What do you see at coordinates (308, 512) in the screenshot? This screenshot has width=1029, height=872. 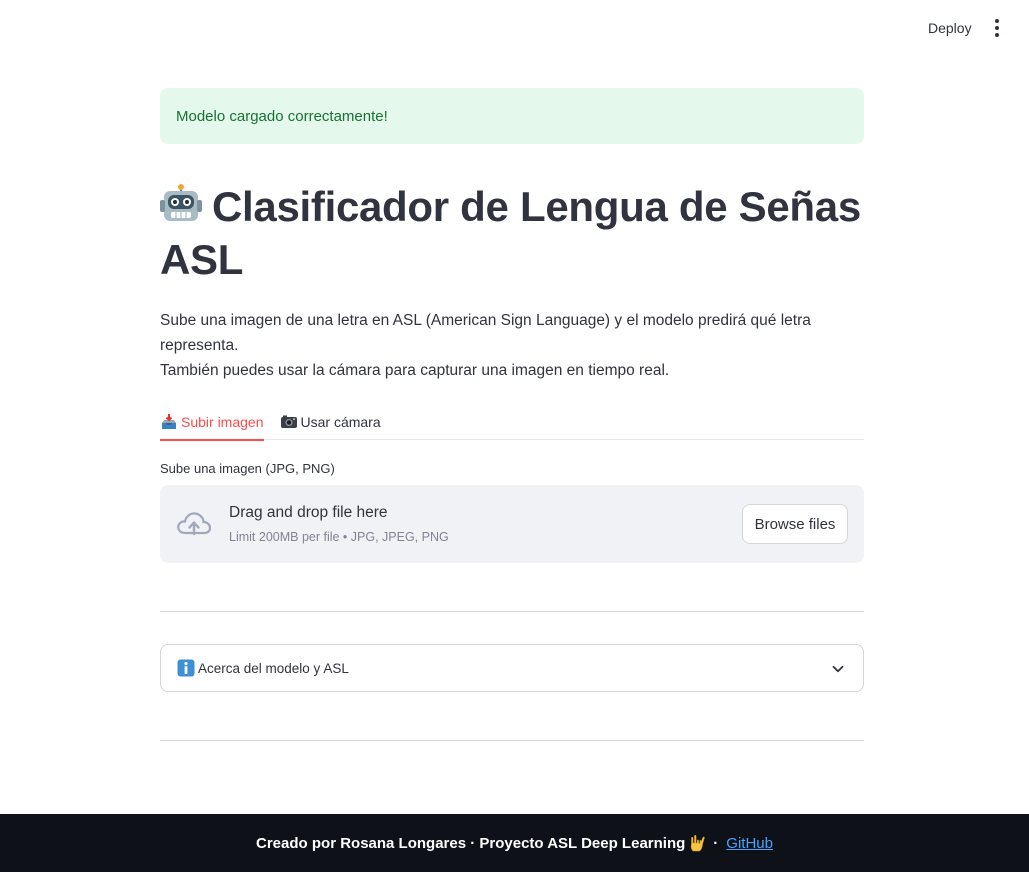 I see `dropzone-title: Drag and drop file here` at bounding box center [308, 512].